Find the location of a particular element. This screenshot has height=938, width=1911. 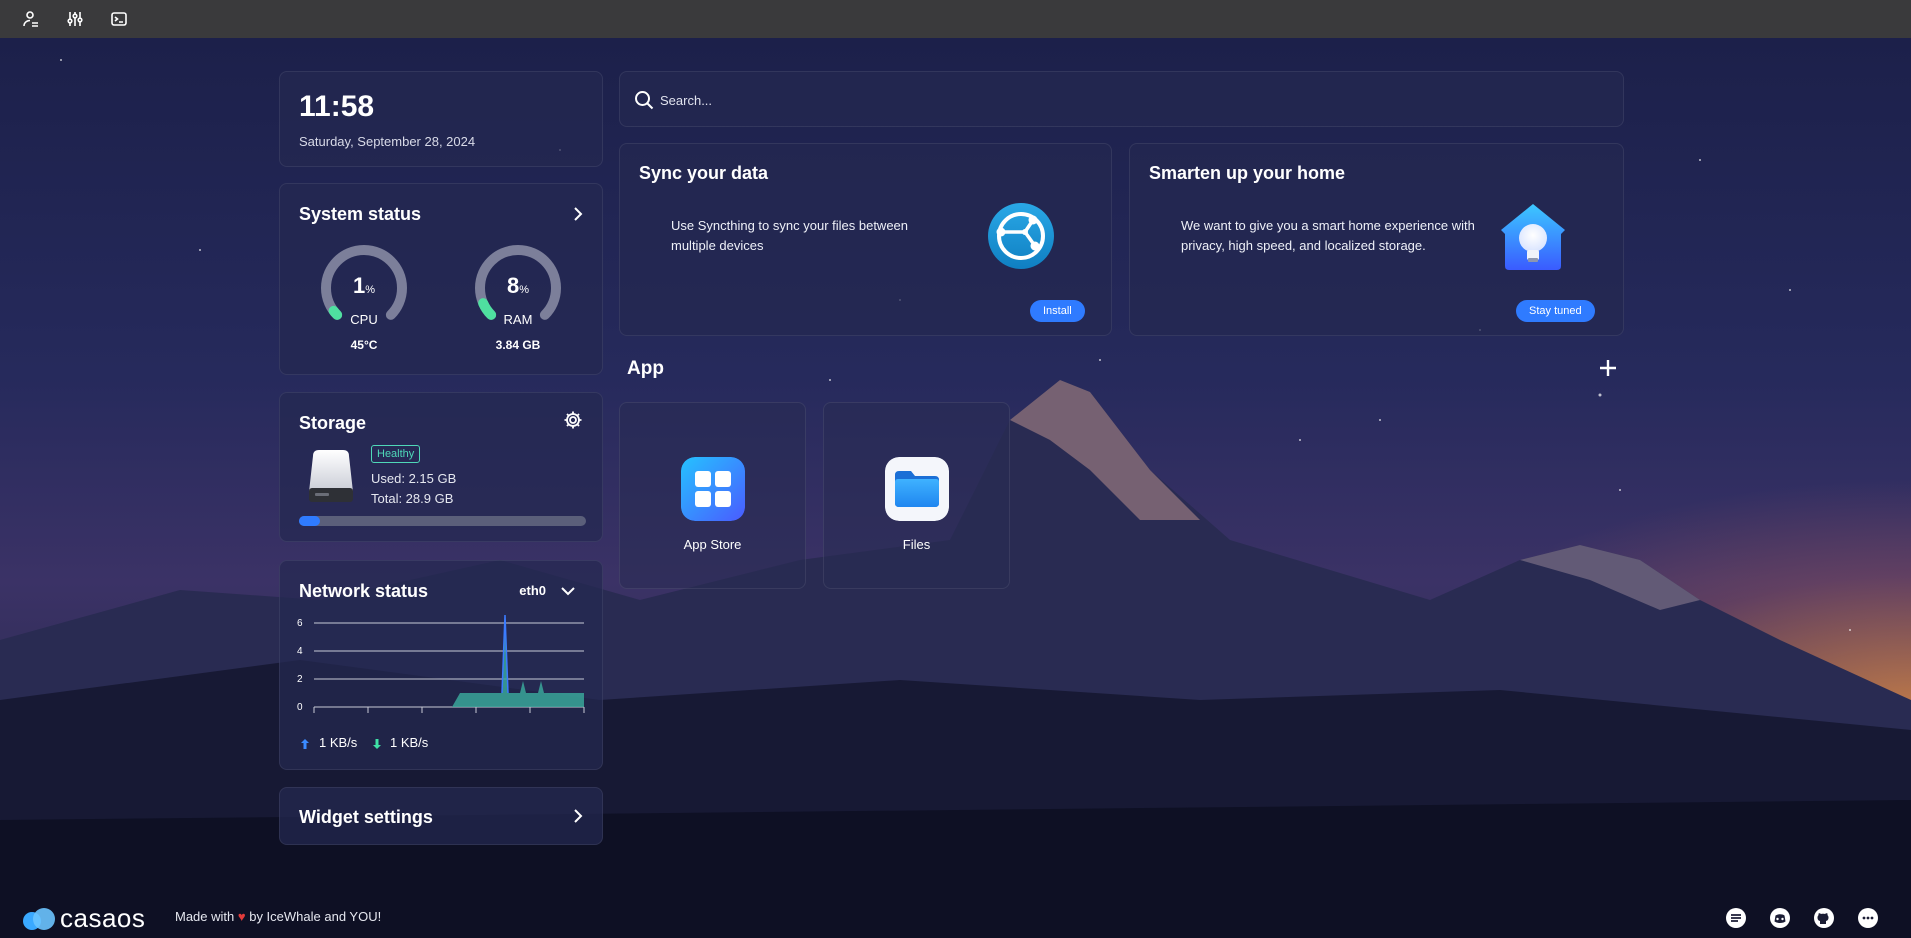

search-input is located at coordinates (1130, 100).